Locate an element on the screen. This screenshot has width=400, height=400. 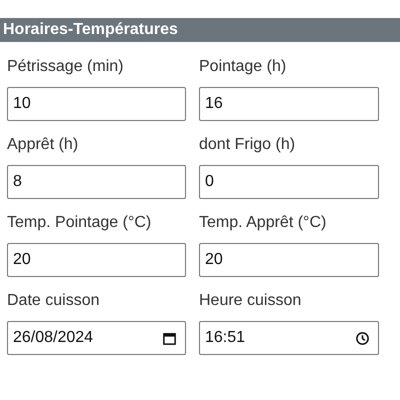
field-label: Temp. Pointage (°C) is located at coordinates (79, 223).